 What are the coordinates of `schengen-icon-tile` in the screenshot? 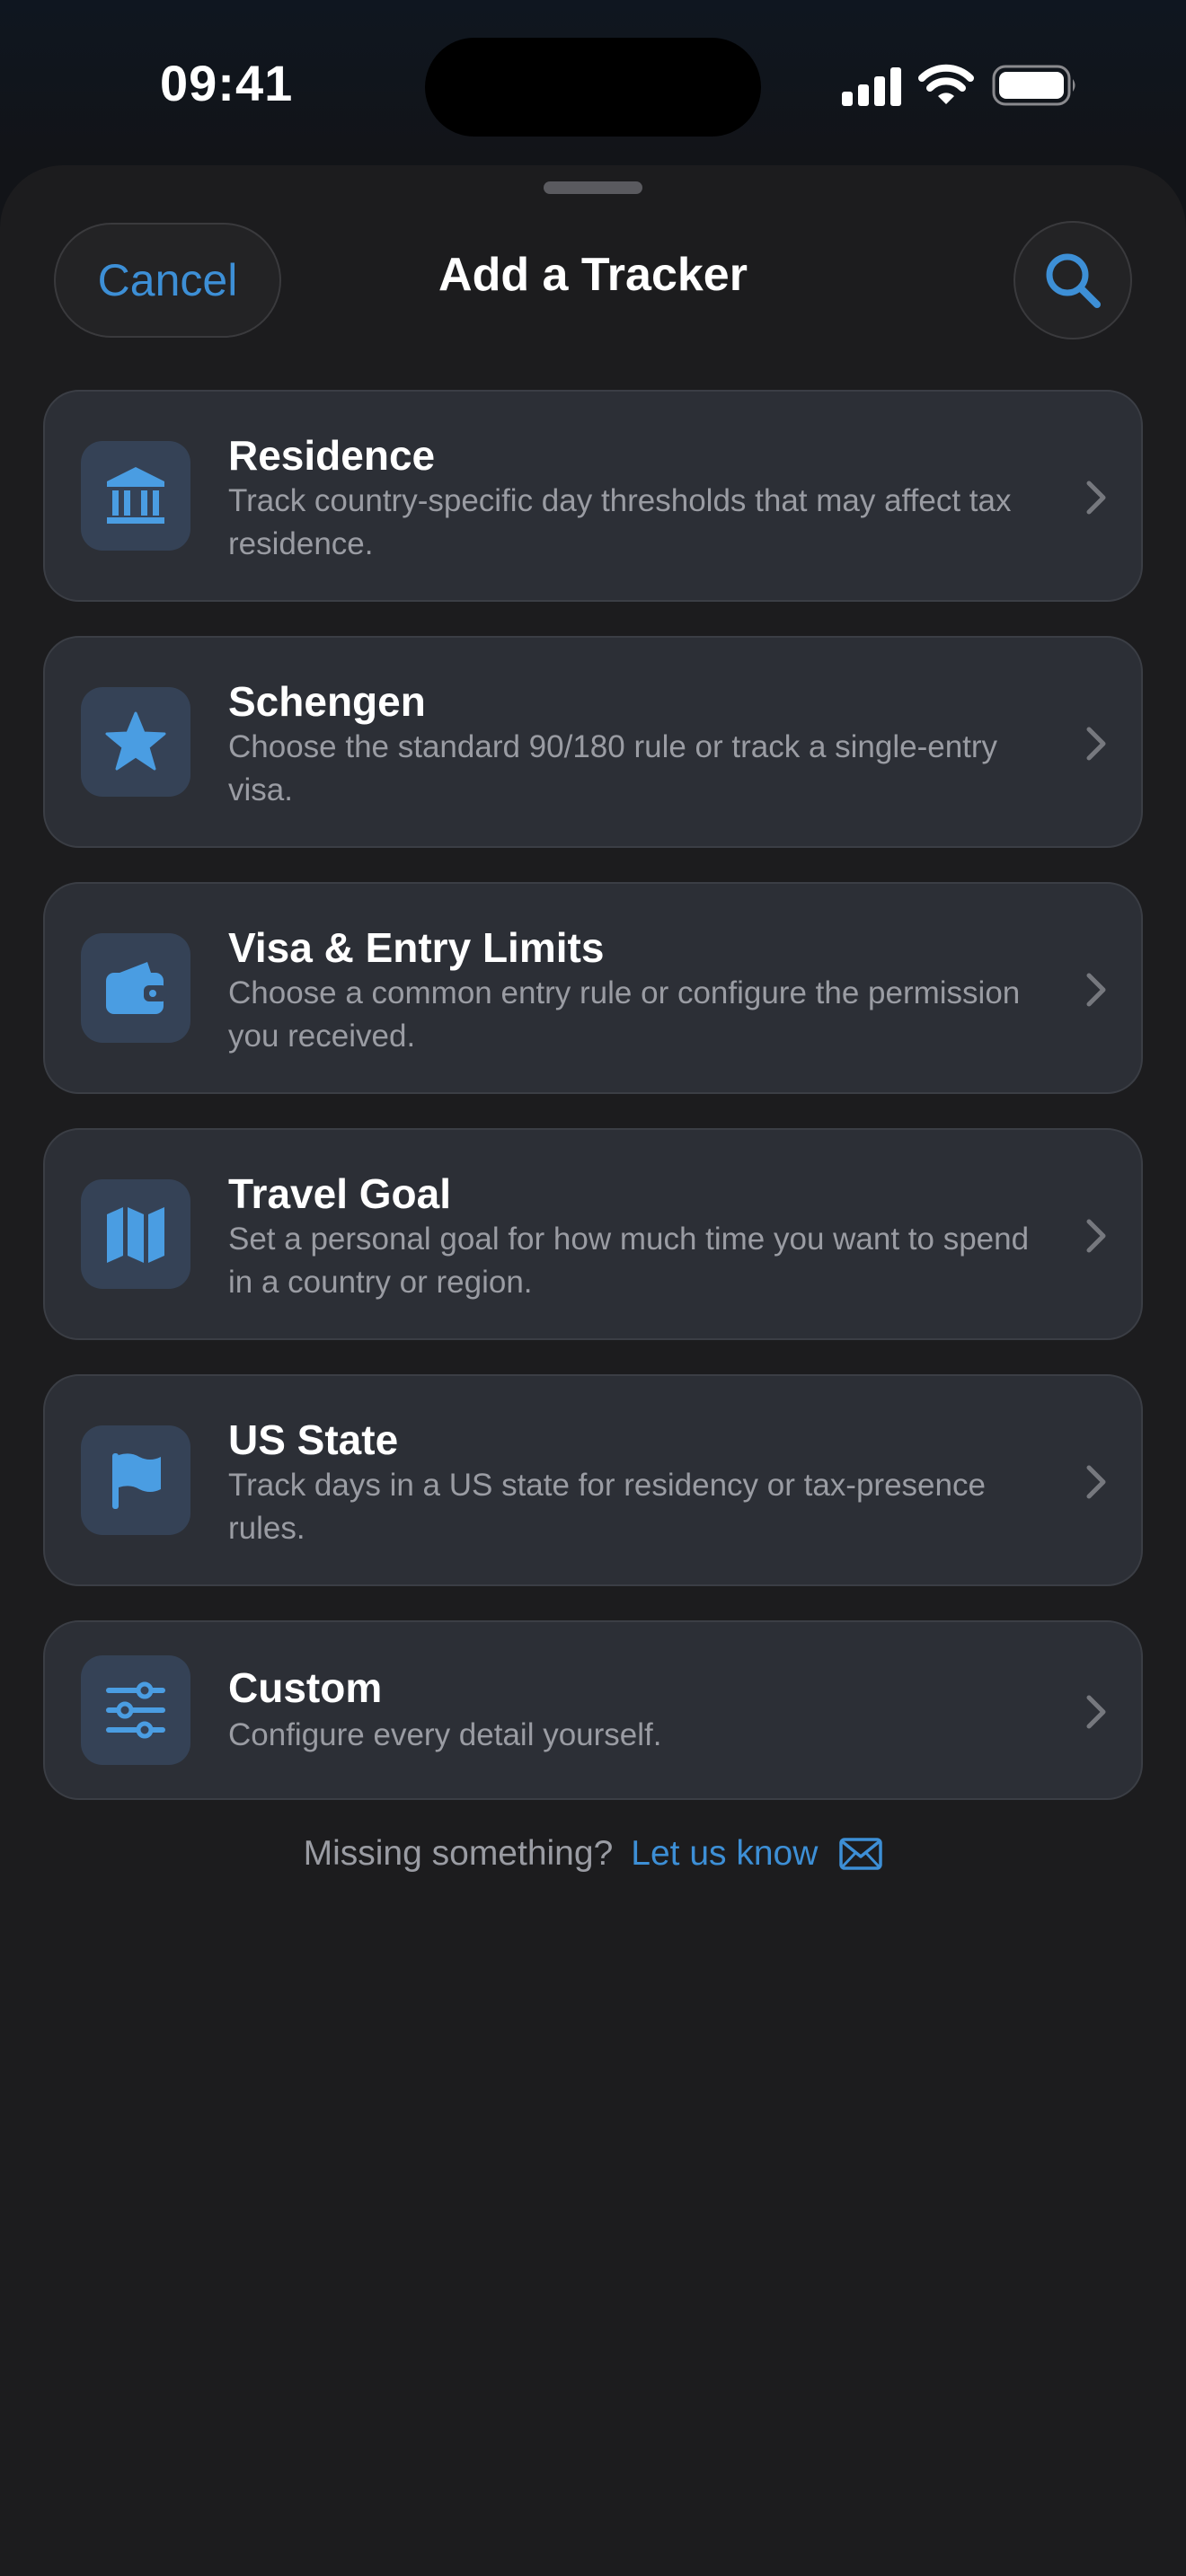 It's located at (135, 742).